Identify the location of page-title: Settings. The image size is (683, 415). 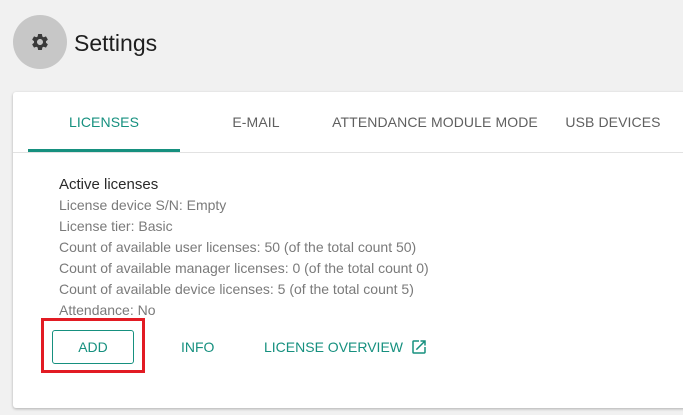
(116, 43).